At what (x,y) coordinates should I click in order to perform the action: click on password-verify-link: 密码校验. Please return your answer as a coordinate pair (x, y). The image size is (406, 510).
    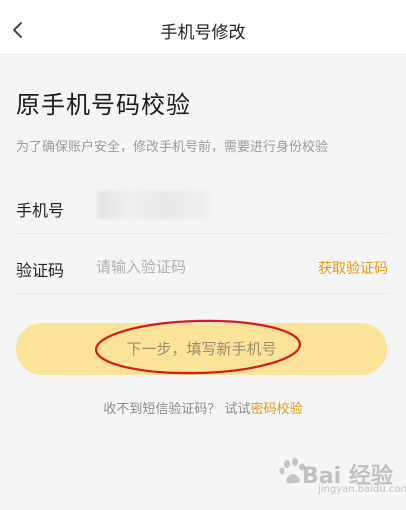
    Looking at the image, I should click on (277, 409).